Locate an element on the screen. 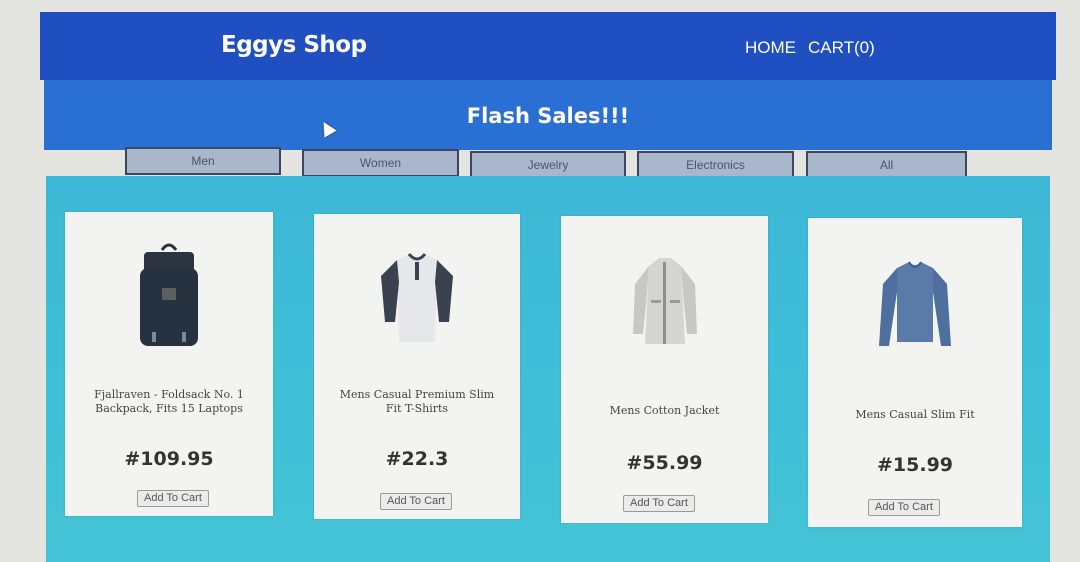  nav-home-link: HOME is located at coordinates (770, 48).